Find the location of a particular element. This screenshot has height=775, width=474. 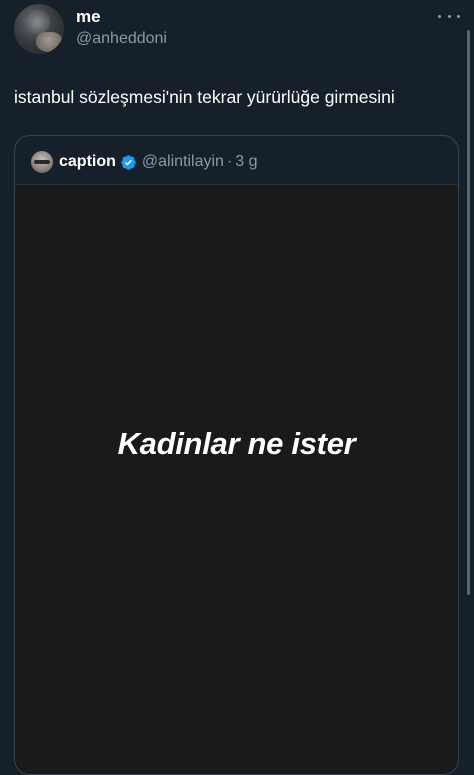

quoted-author-avatar is located at coordinates (42, 162).